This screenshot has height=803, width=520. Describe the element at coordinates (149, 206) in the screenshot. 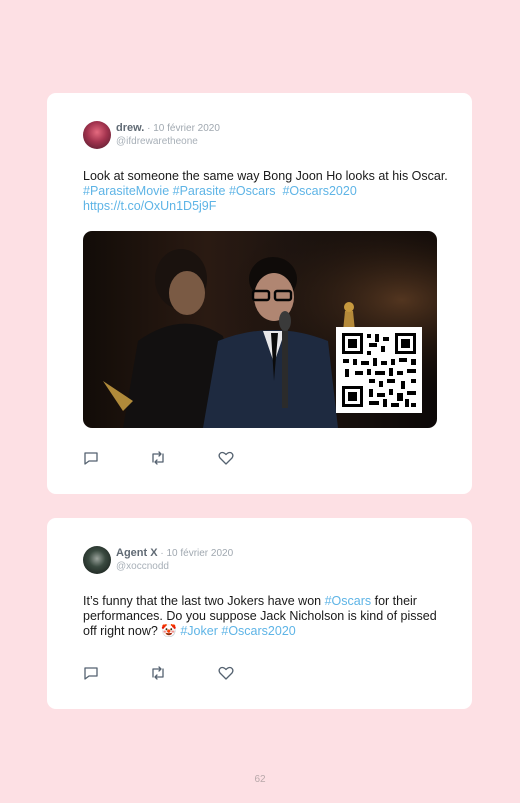

I see `tweet-link: https://t.co/OxUn1D5j9F` at that location.